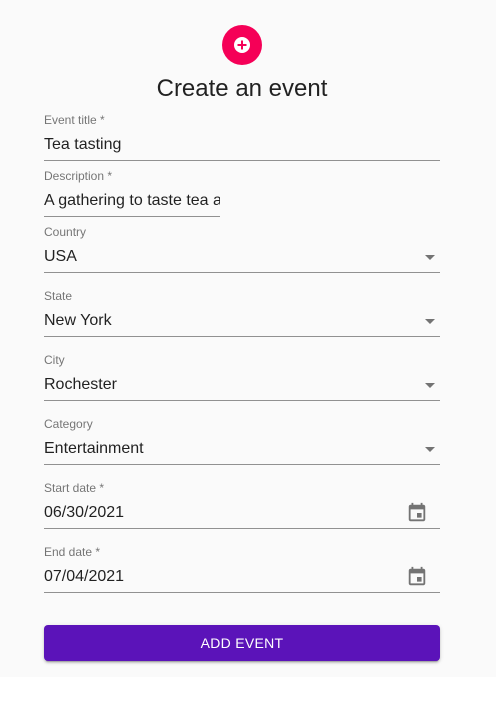 Image resolution: width=496 pixels, height=709 pixels. What do you see at coordinates (242, 377) in the screenshot?
I see `city-select: City Rochester` at bounding box center [242, 377].